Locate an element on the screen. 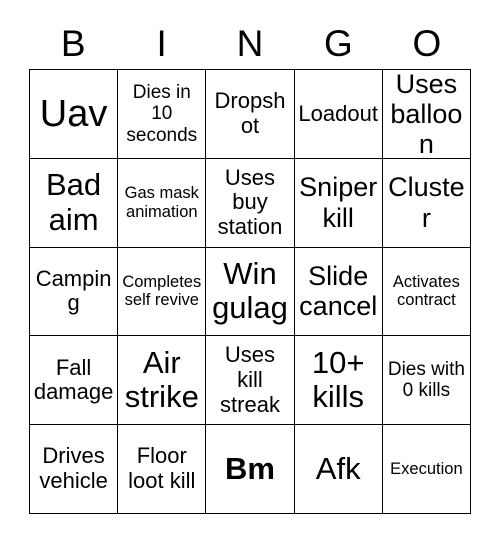 This screenshot has width=500, height=544. bingo-cell: Dies with 0 kills is located at coordinates (426, 381).